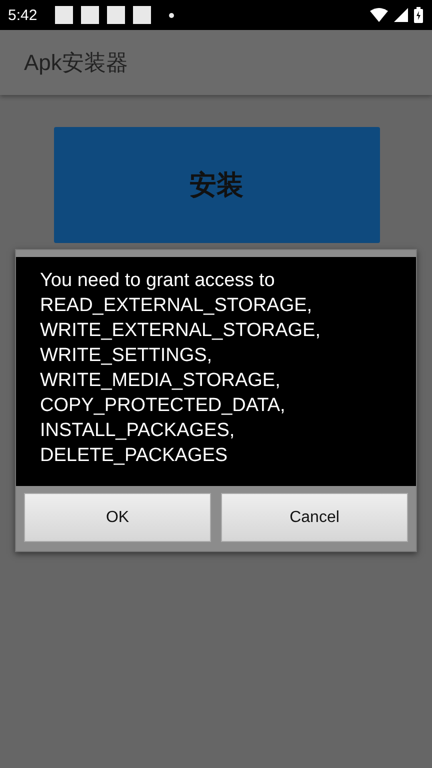  What do you see at coordinates (23, 15) in the screenshot?
I see `status-time: 5:42` at bounding box center [23, 15].